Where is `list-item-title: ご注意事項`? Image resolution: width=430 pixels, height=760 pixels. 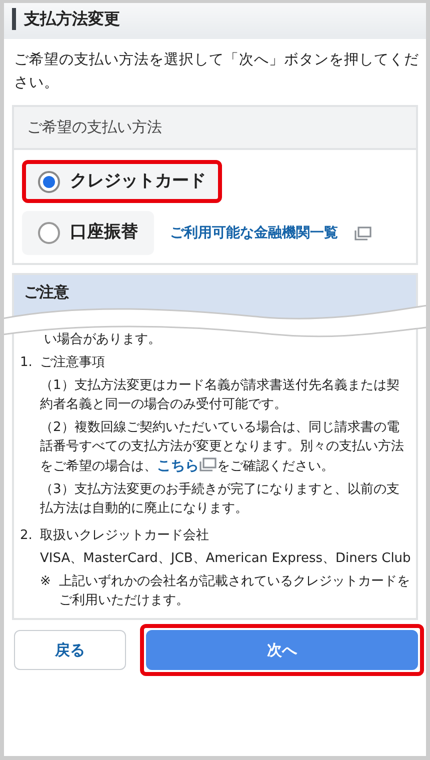
list-item-title: ご注意事項 is located at coordinates (73, 363).